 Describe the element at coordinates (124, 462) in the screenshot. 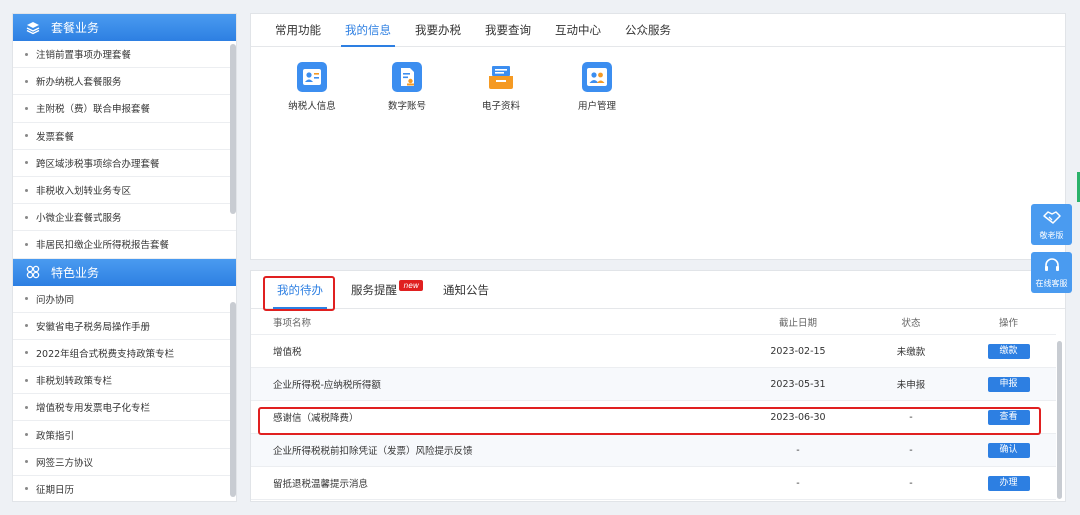

I see `sidebar-item-tripartite: 网签三方协议` at that location.